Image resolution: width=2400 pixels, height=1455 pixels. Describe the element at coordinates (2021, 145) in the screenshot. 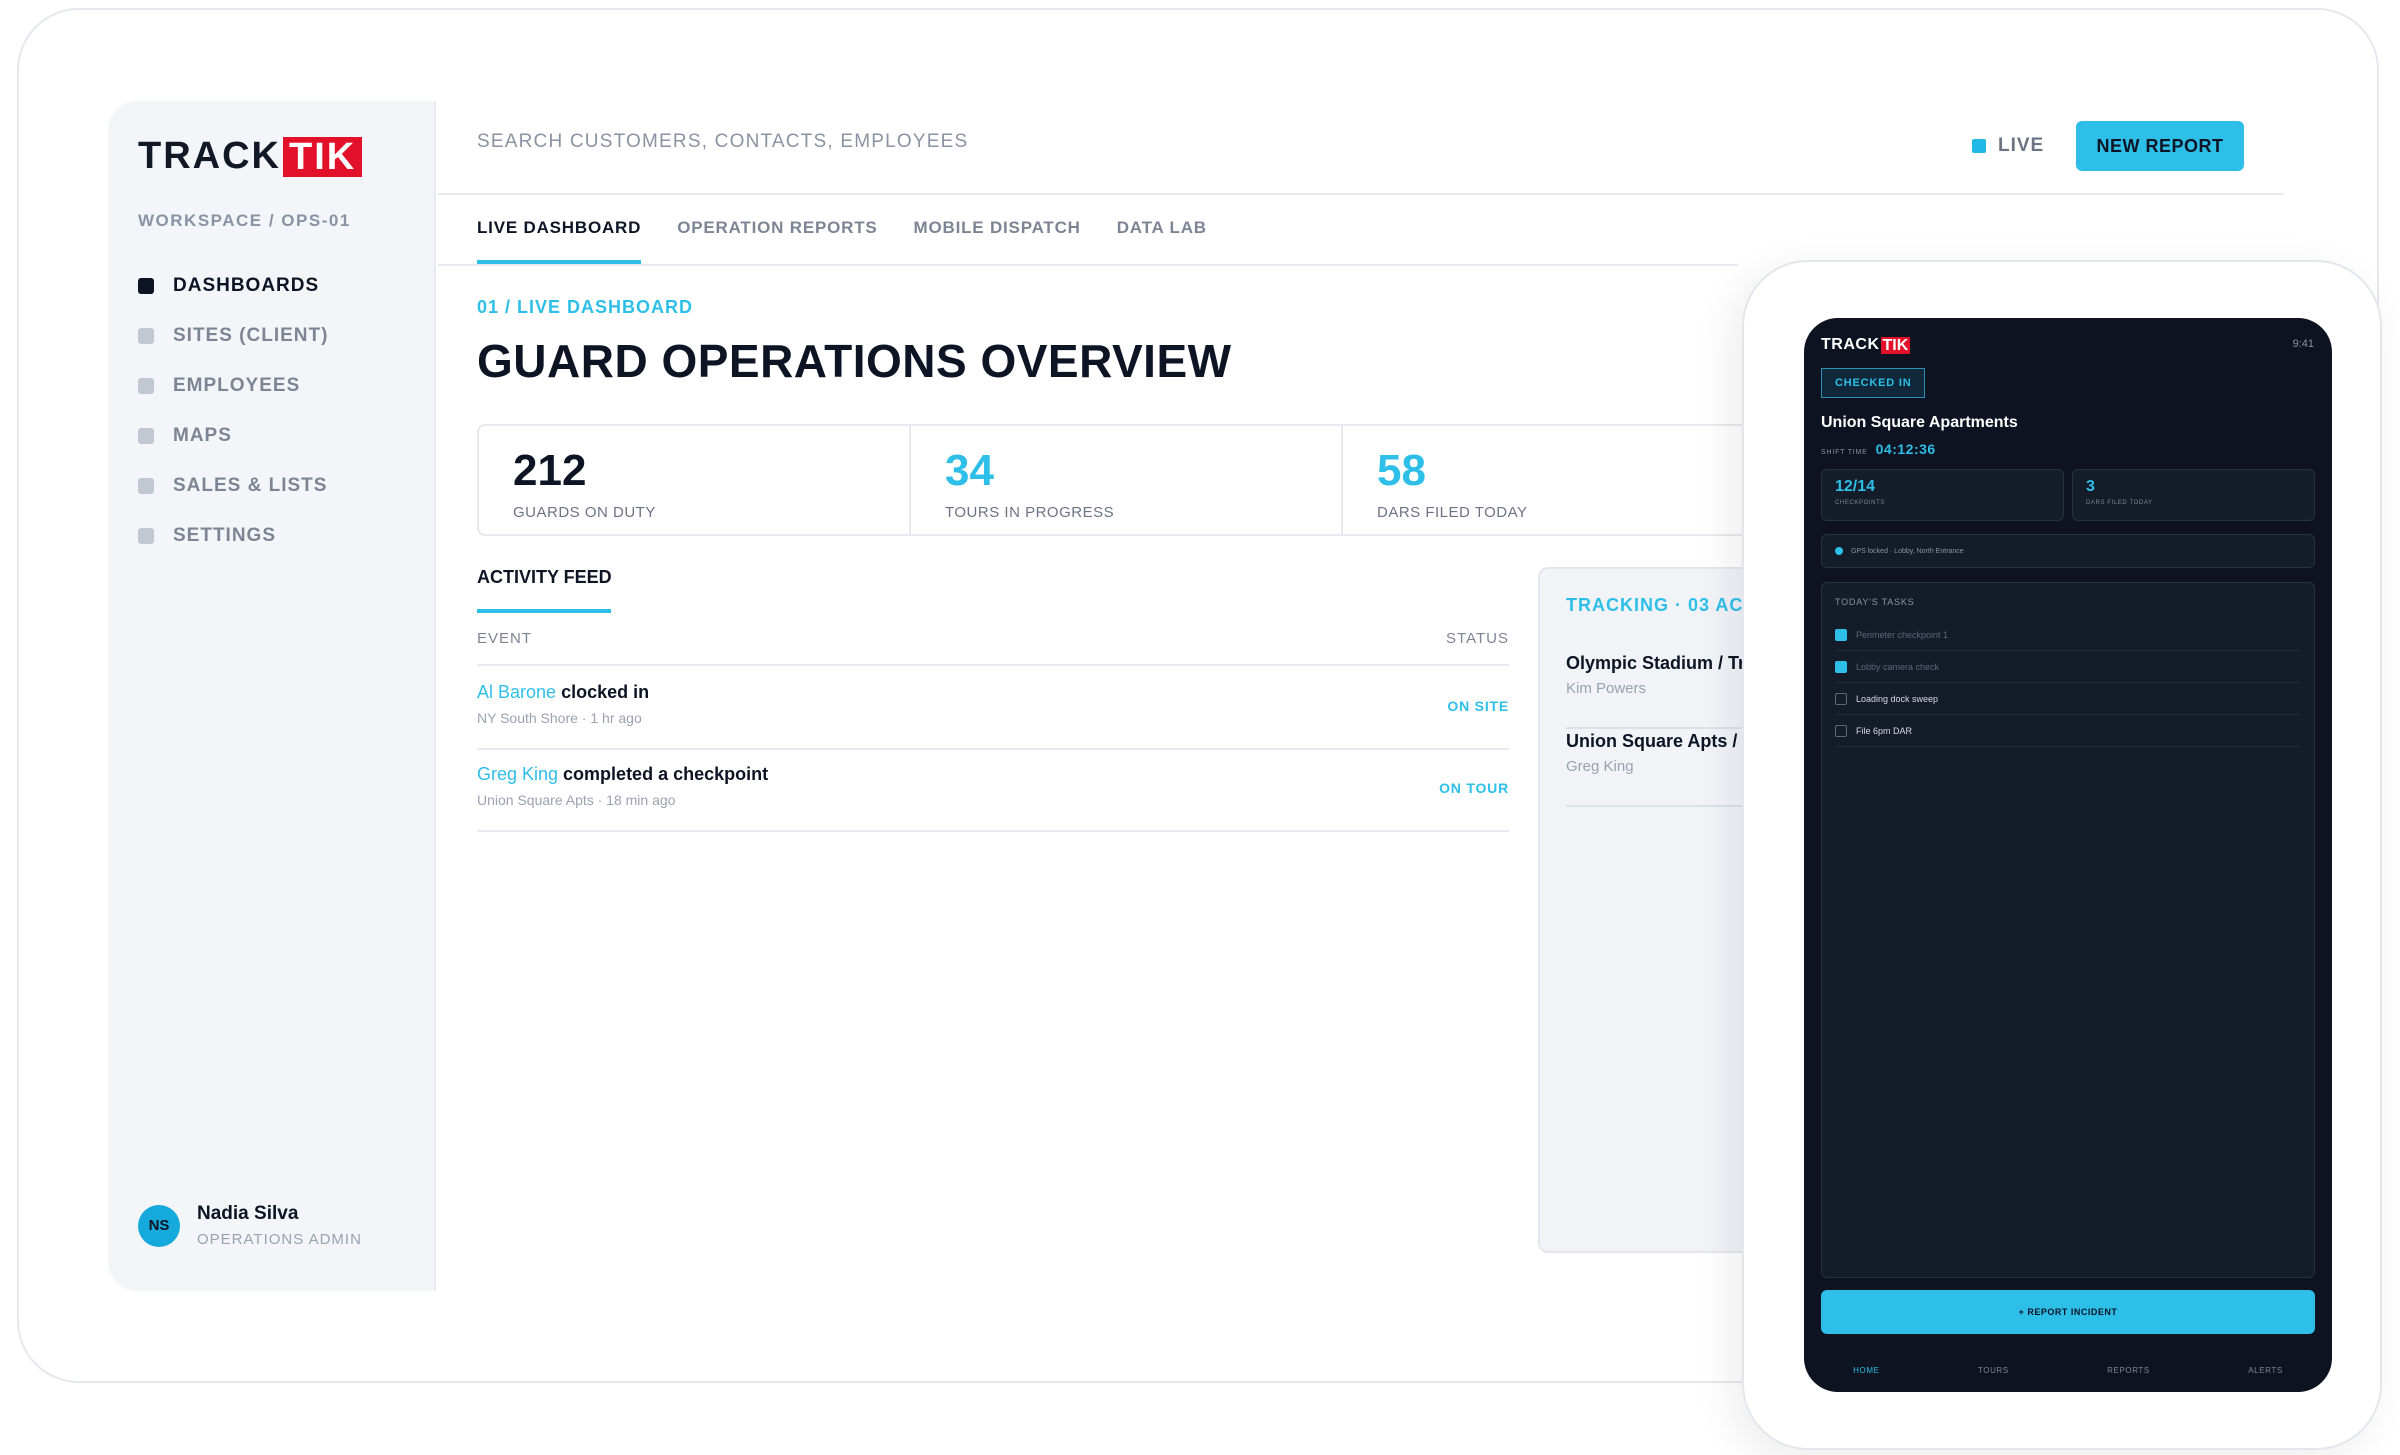

I see `live-label: LIVE` at that location.